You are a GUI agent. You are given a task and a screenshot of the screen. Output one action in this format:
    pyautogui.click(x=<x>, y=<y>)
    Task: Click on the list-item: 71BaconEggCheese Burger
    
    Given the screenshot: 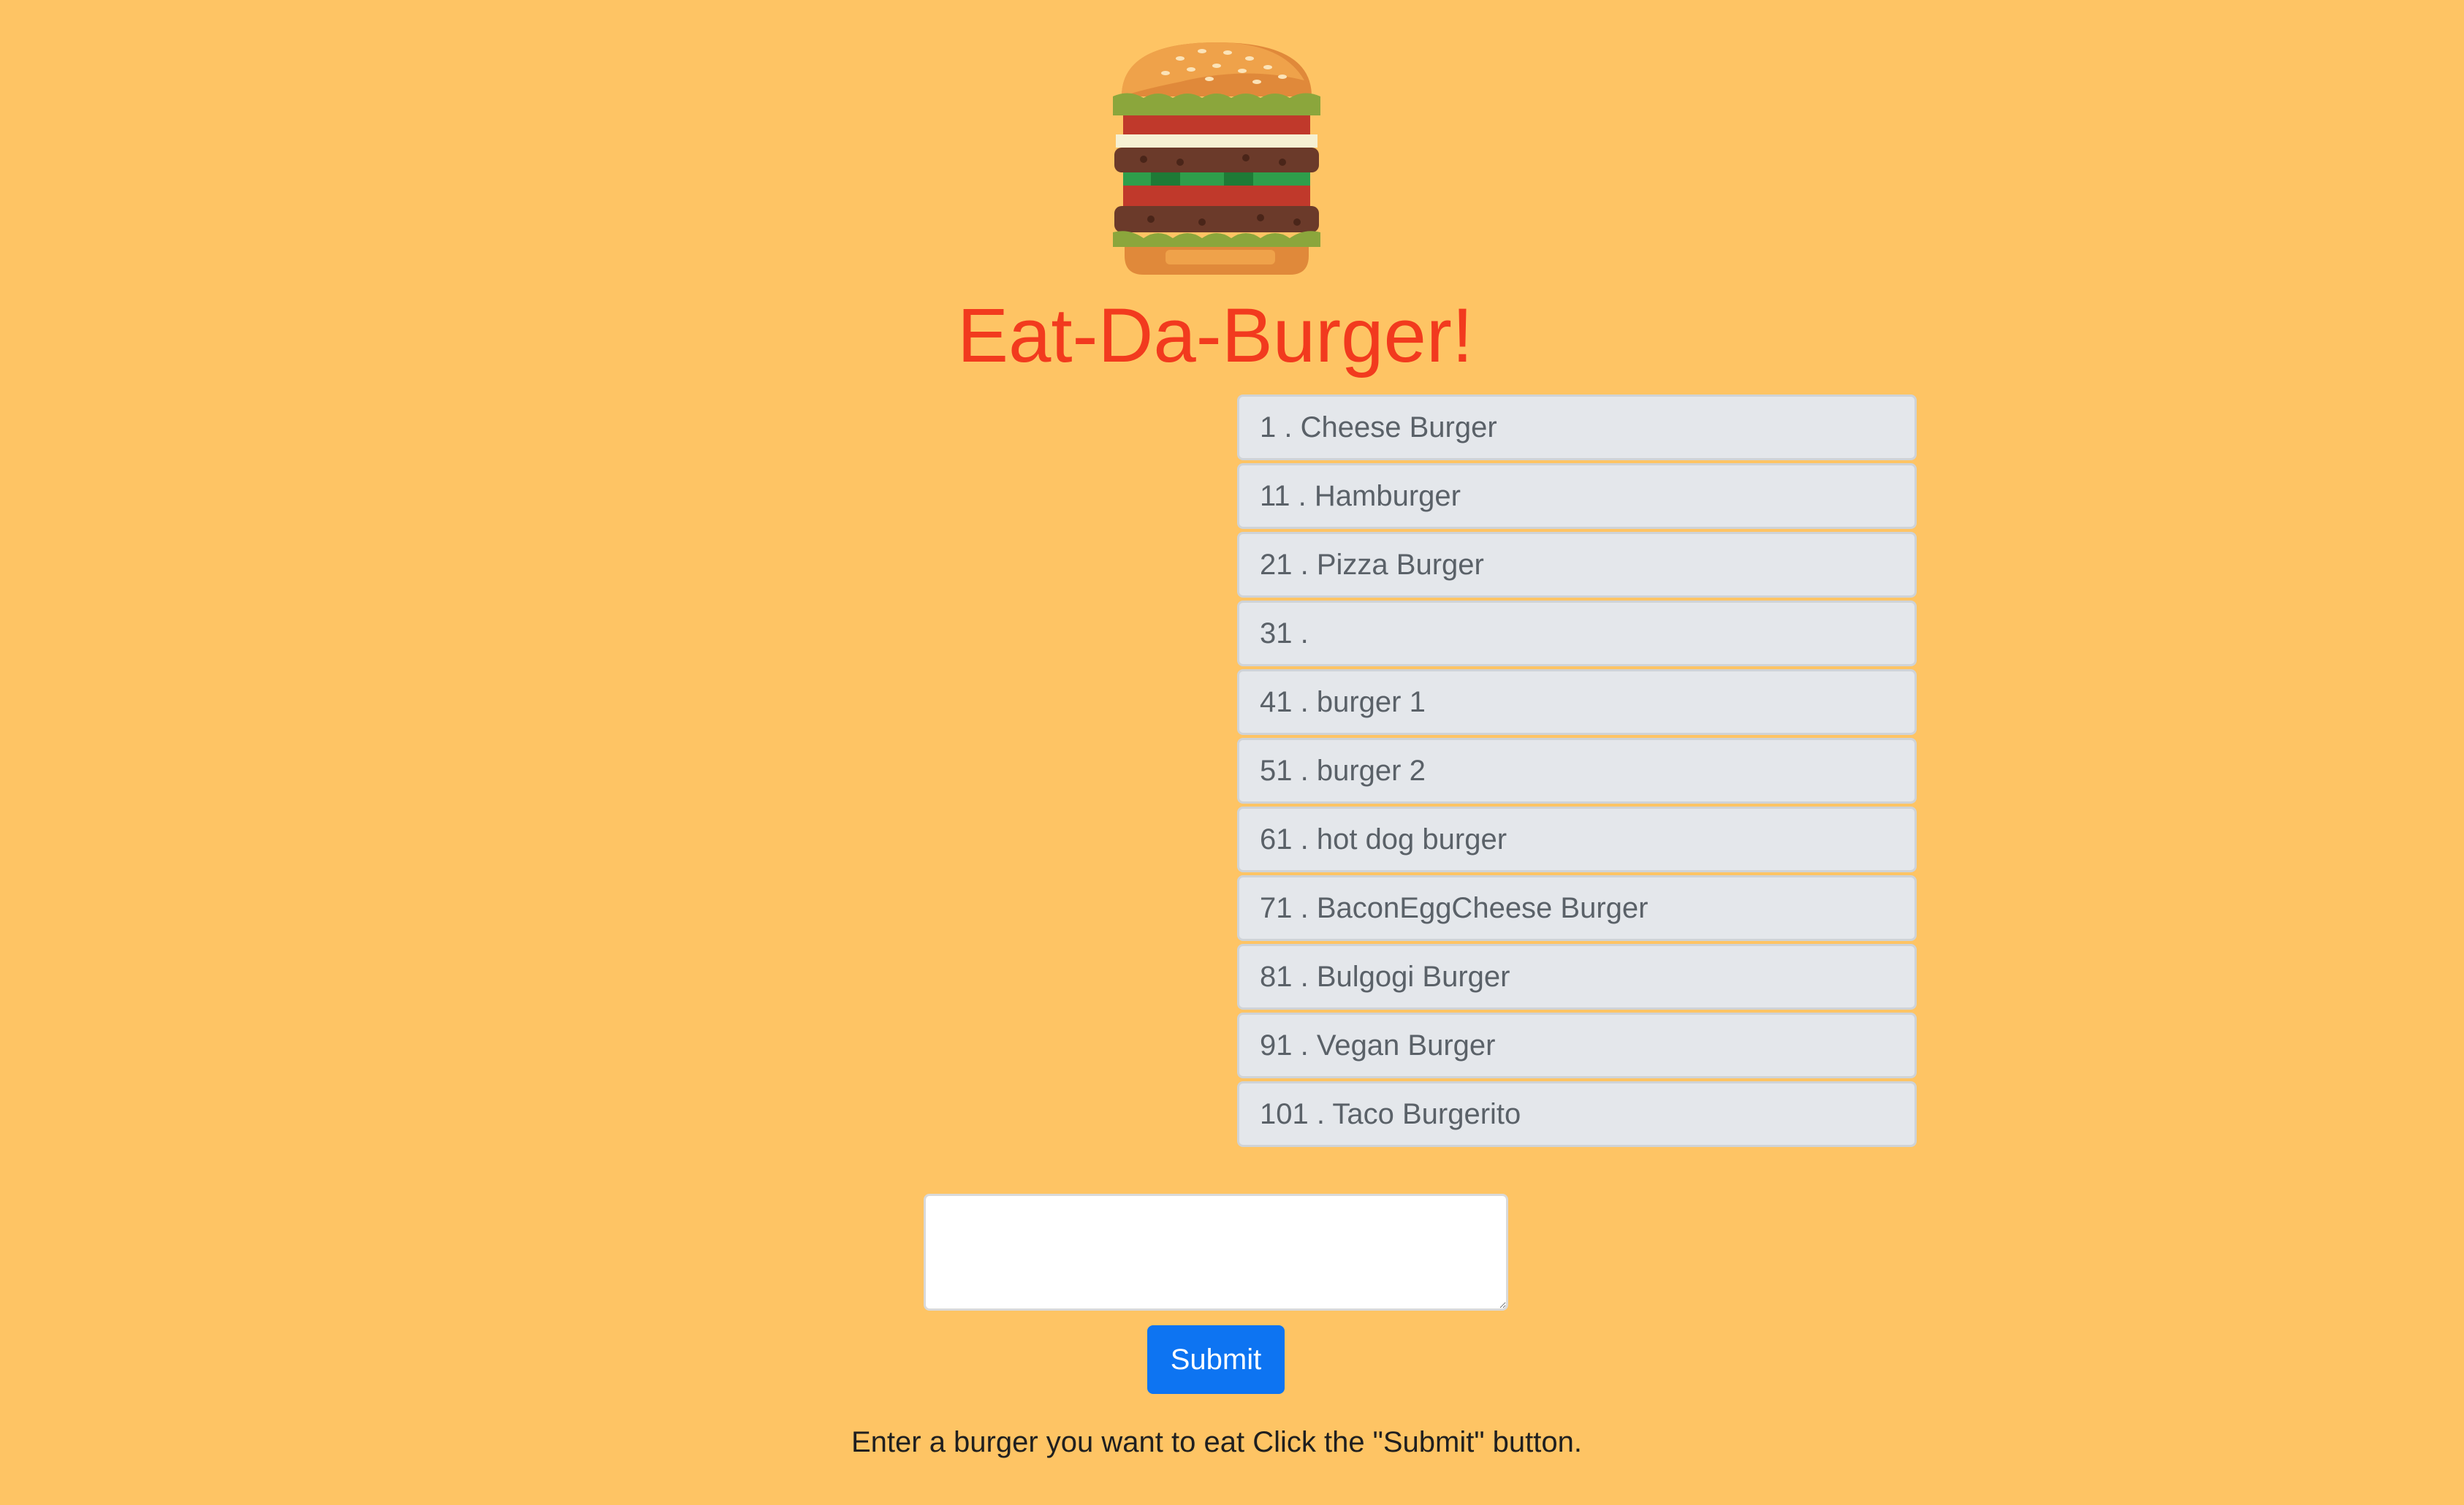 What is the action you would take?
    pyautogui.click(x=1577, y=908)
    